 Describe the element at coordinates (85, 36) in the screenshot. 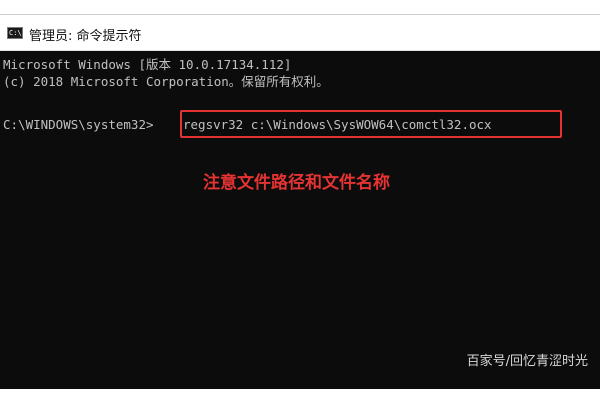

I see `window-title: 管理员: 命令提示符` at that location.